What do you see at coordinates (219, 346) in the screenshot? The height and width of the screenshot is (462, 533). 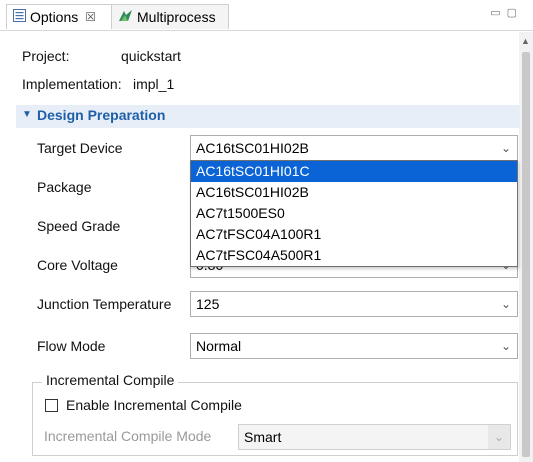 I see `flow-mode-value: Normal` at bounding box center [219, 346].